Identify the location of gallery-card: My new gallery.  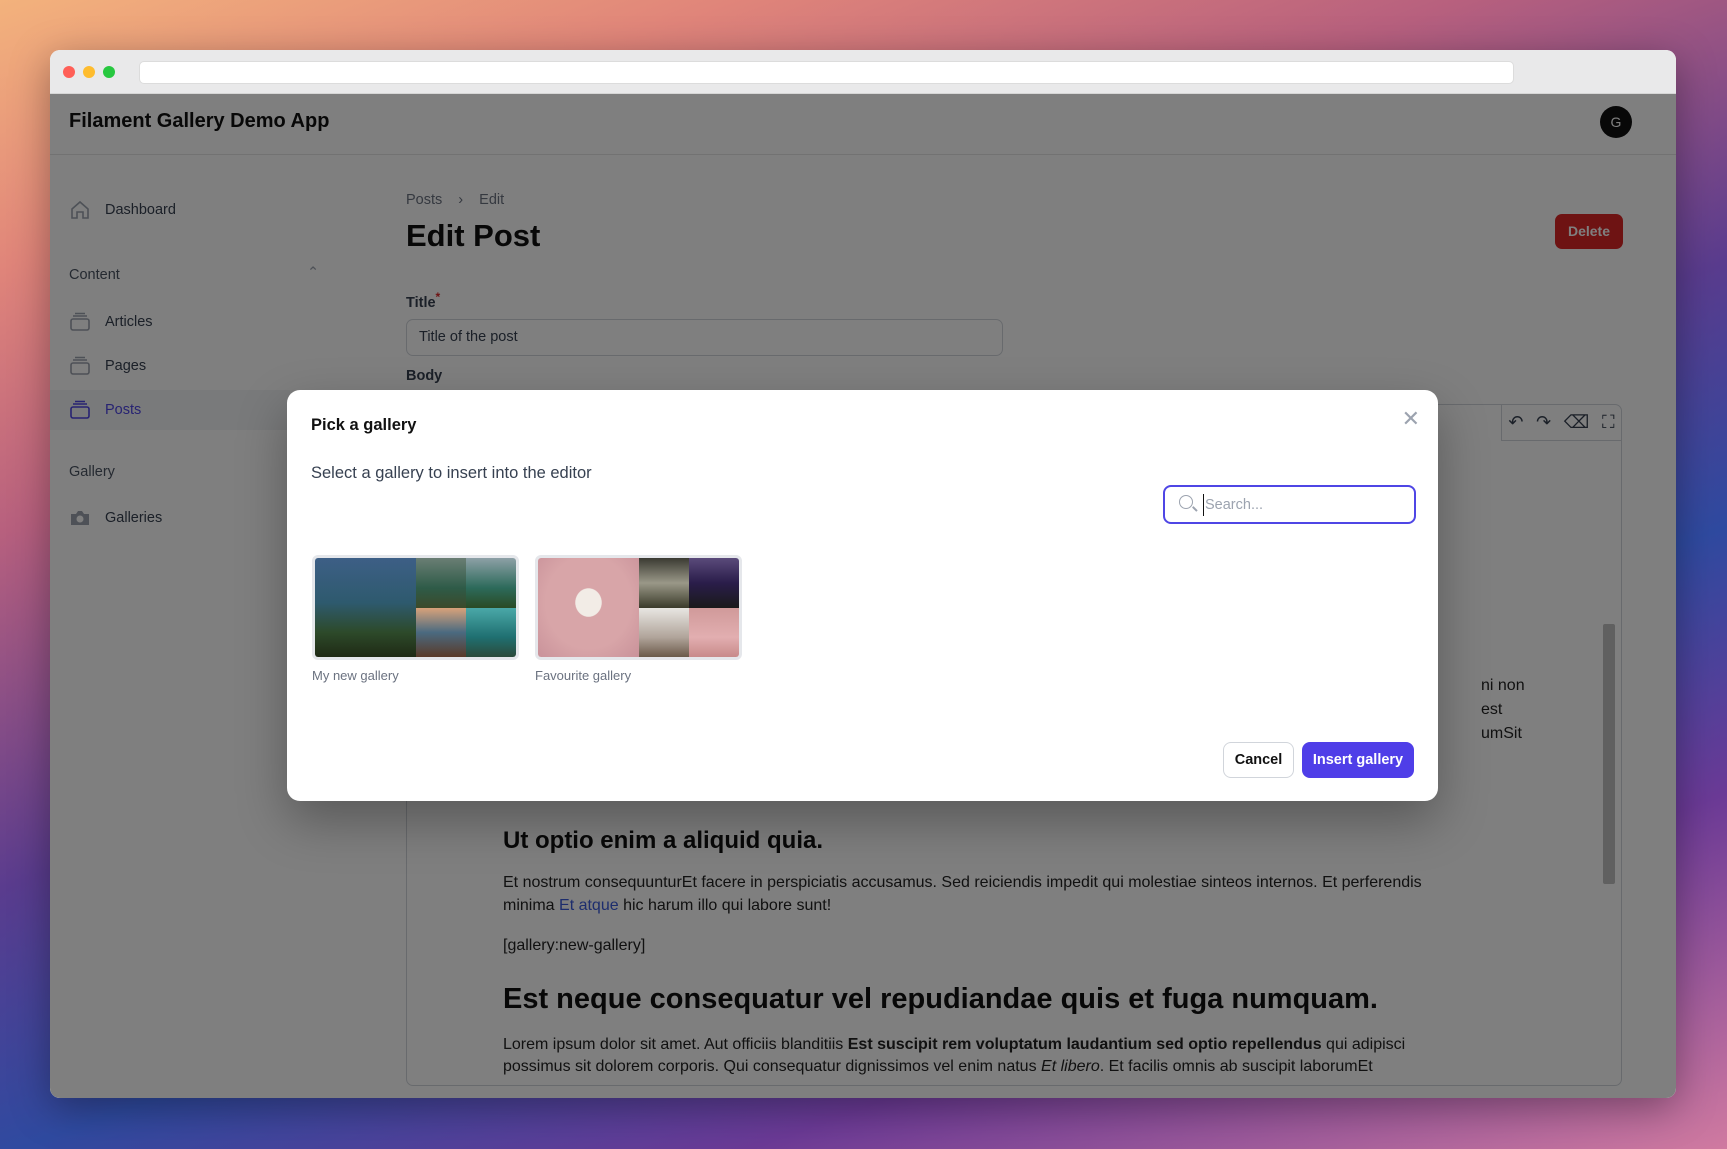
(415, 619).